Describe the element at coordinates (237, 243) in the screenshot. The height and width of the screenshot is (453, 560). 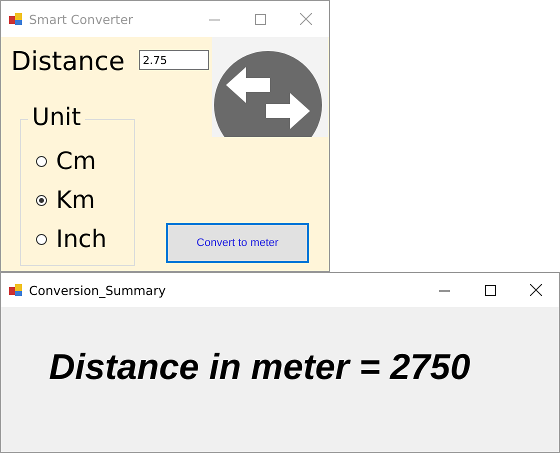
I see `convert-button: Convert to meter` at that location.